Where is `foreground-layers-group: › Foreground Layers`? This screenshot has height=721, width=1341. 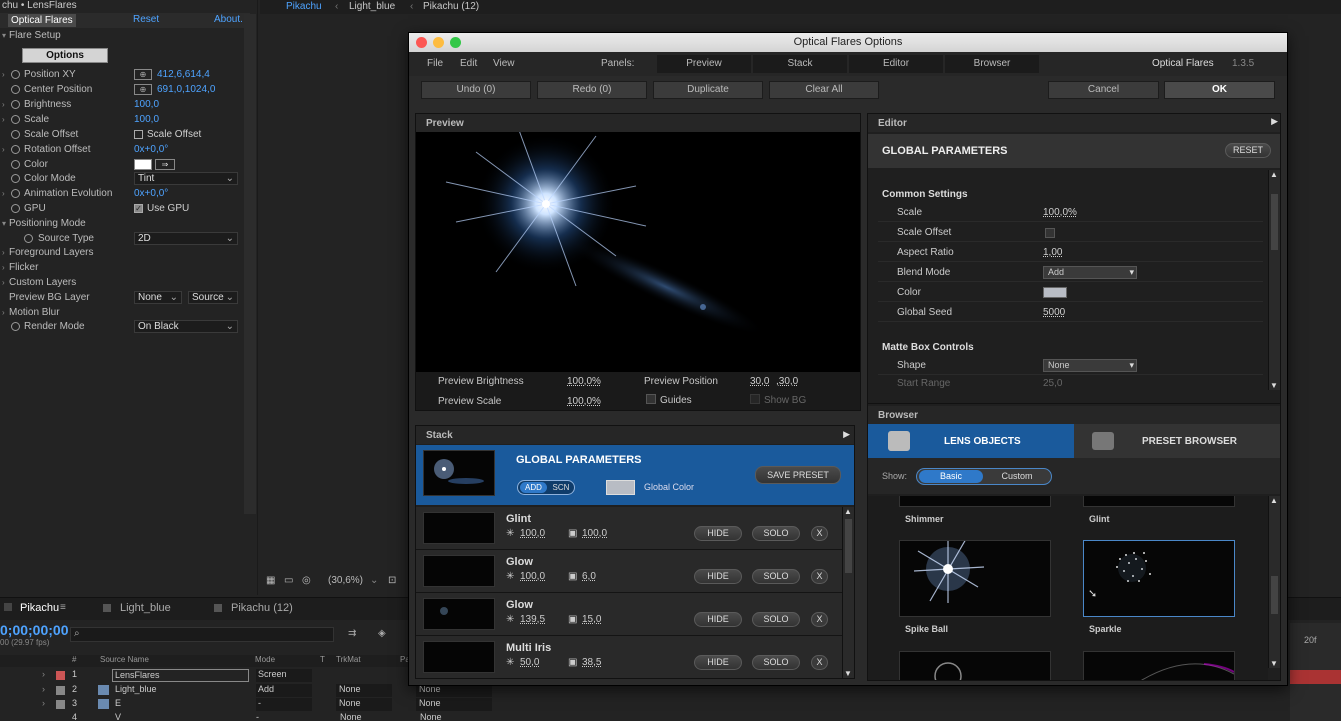
foreground-layers-group: › Foreground Layers is located at coordinates (125, 252).